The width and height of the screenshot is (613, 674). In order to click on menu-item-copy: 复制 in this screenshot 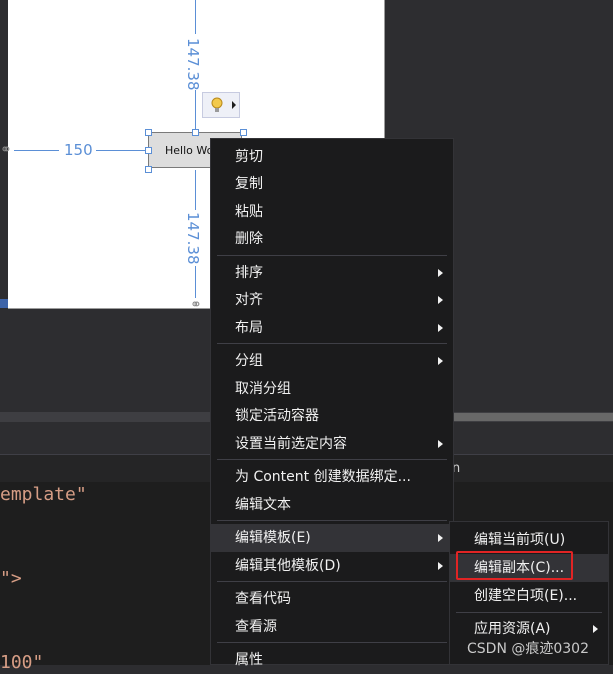, I will do `click(332, 184)`.